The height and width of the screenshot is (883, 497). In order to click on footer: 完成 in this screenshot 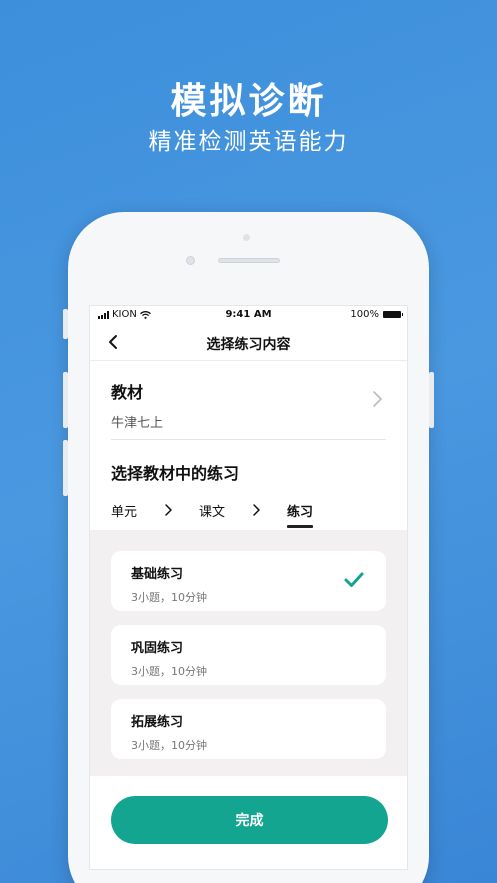, I will do `click(248, 821)`.